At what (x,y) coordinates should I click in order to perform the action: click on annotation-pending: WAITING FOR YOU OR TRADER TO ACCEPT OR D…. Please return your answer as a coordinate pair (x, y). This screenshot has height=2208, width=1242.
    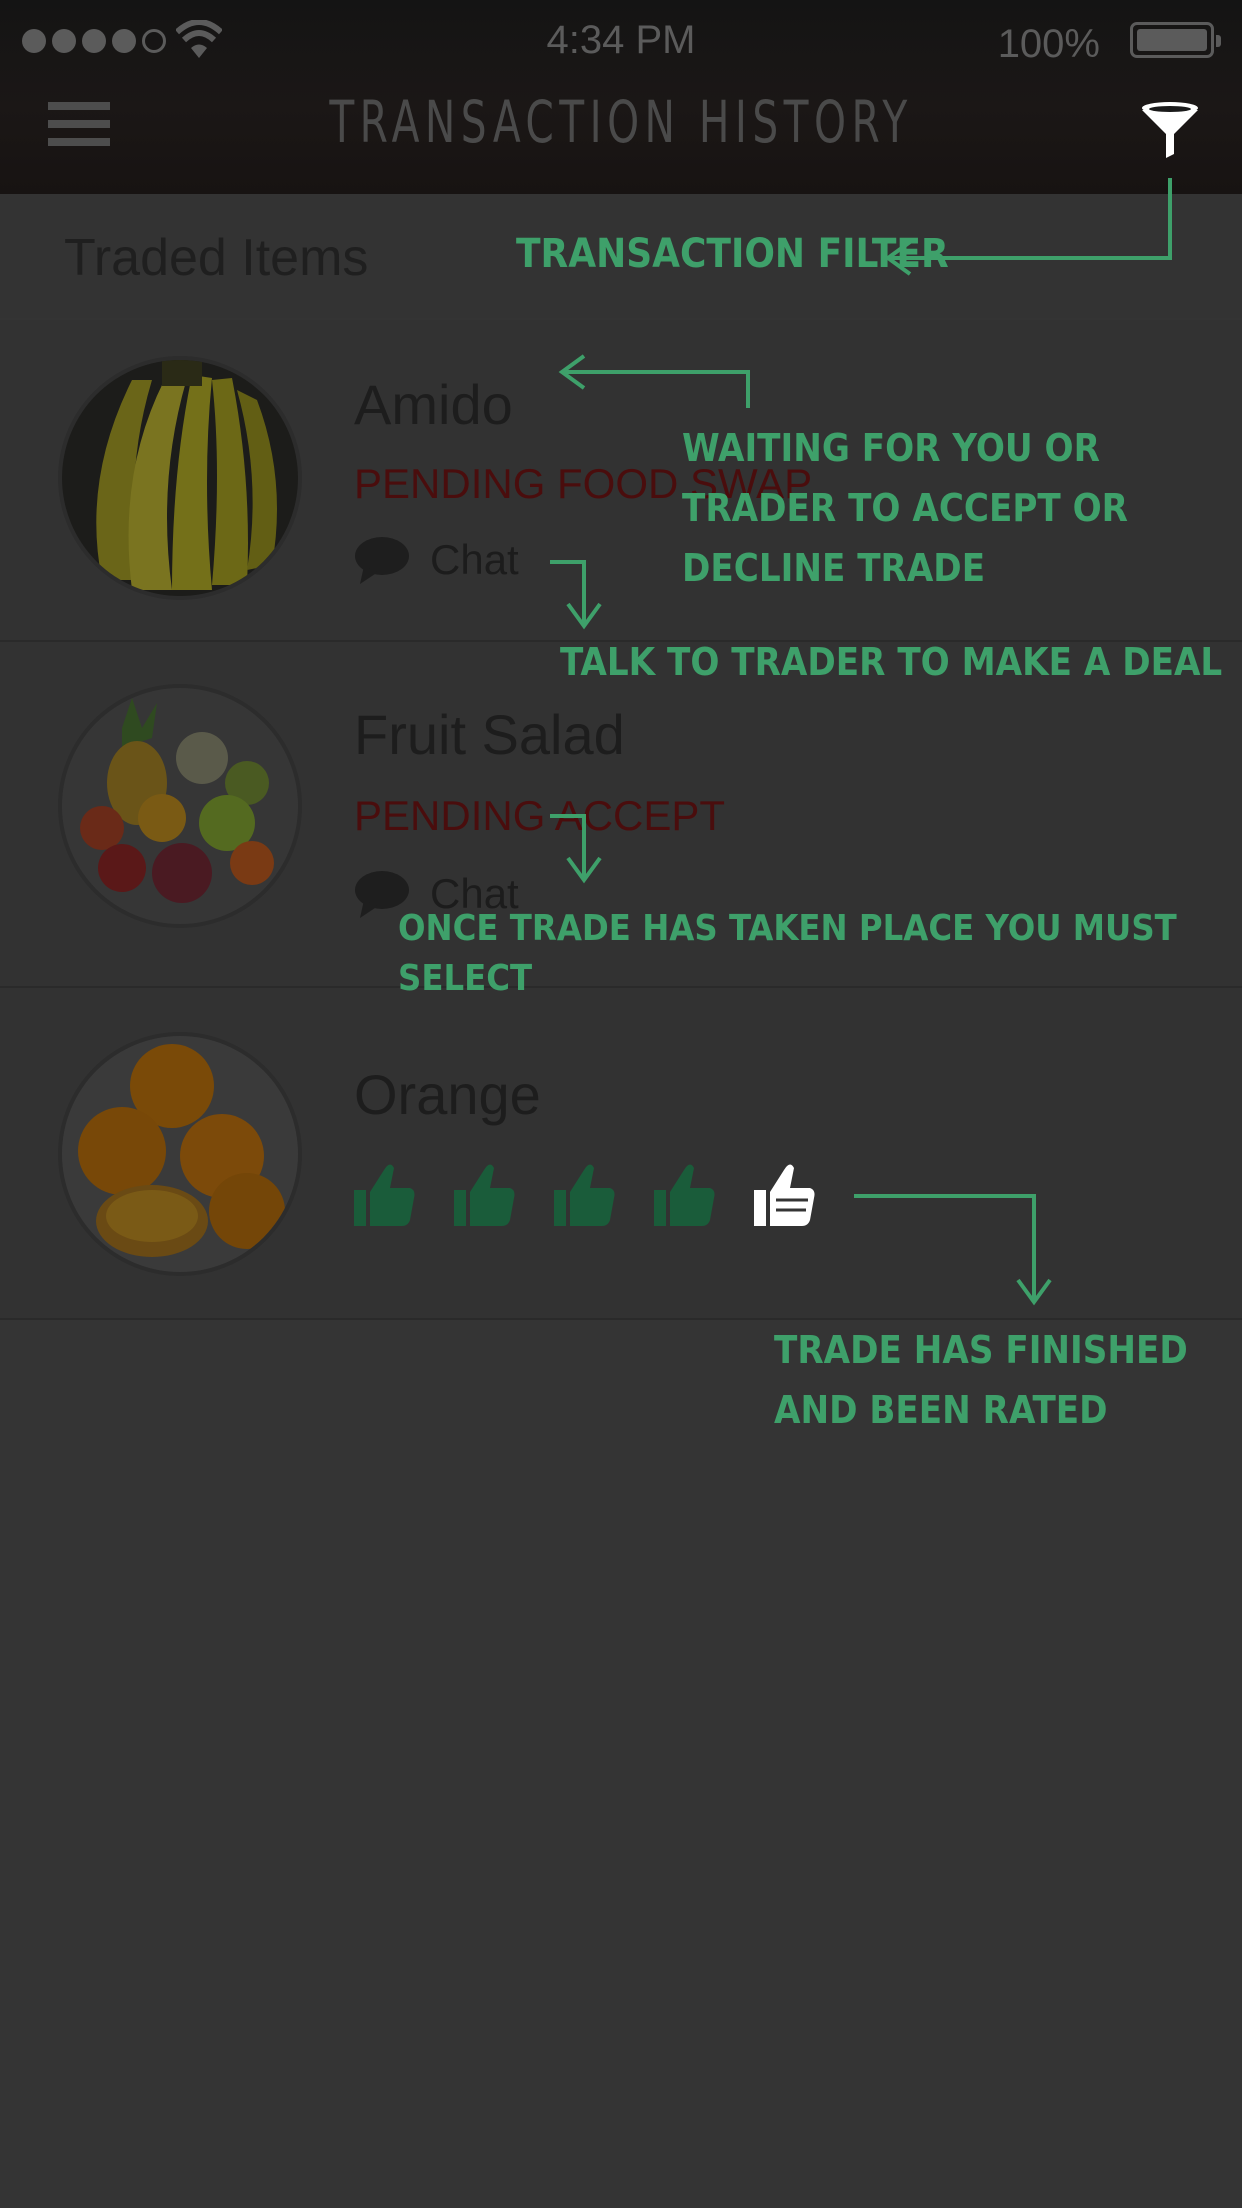
    Looking at the image, I should click on (905, 508).